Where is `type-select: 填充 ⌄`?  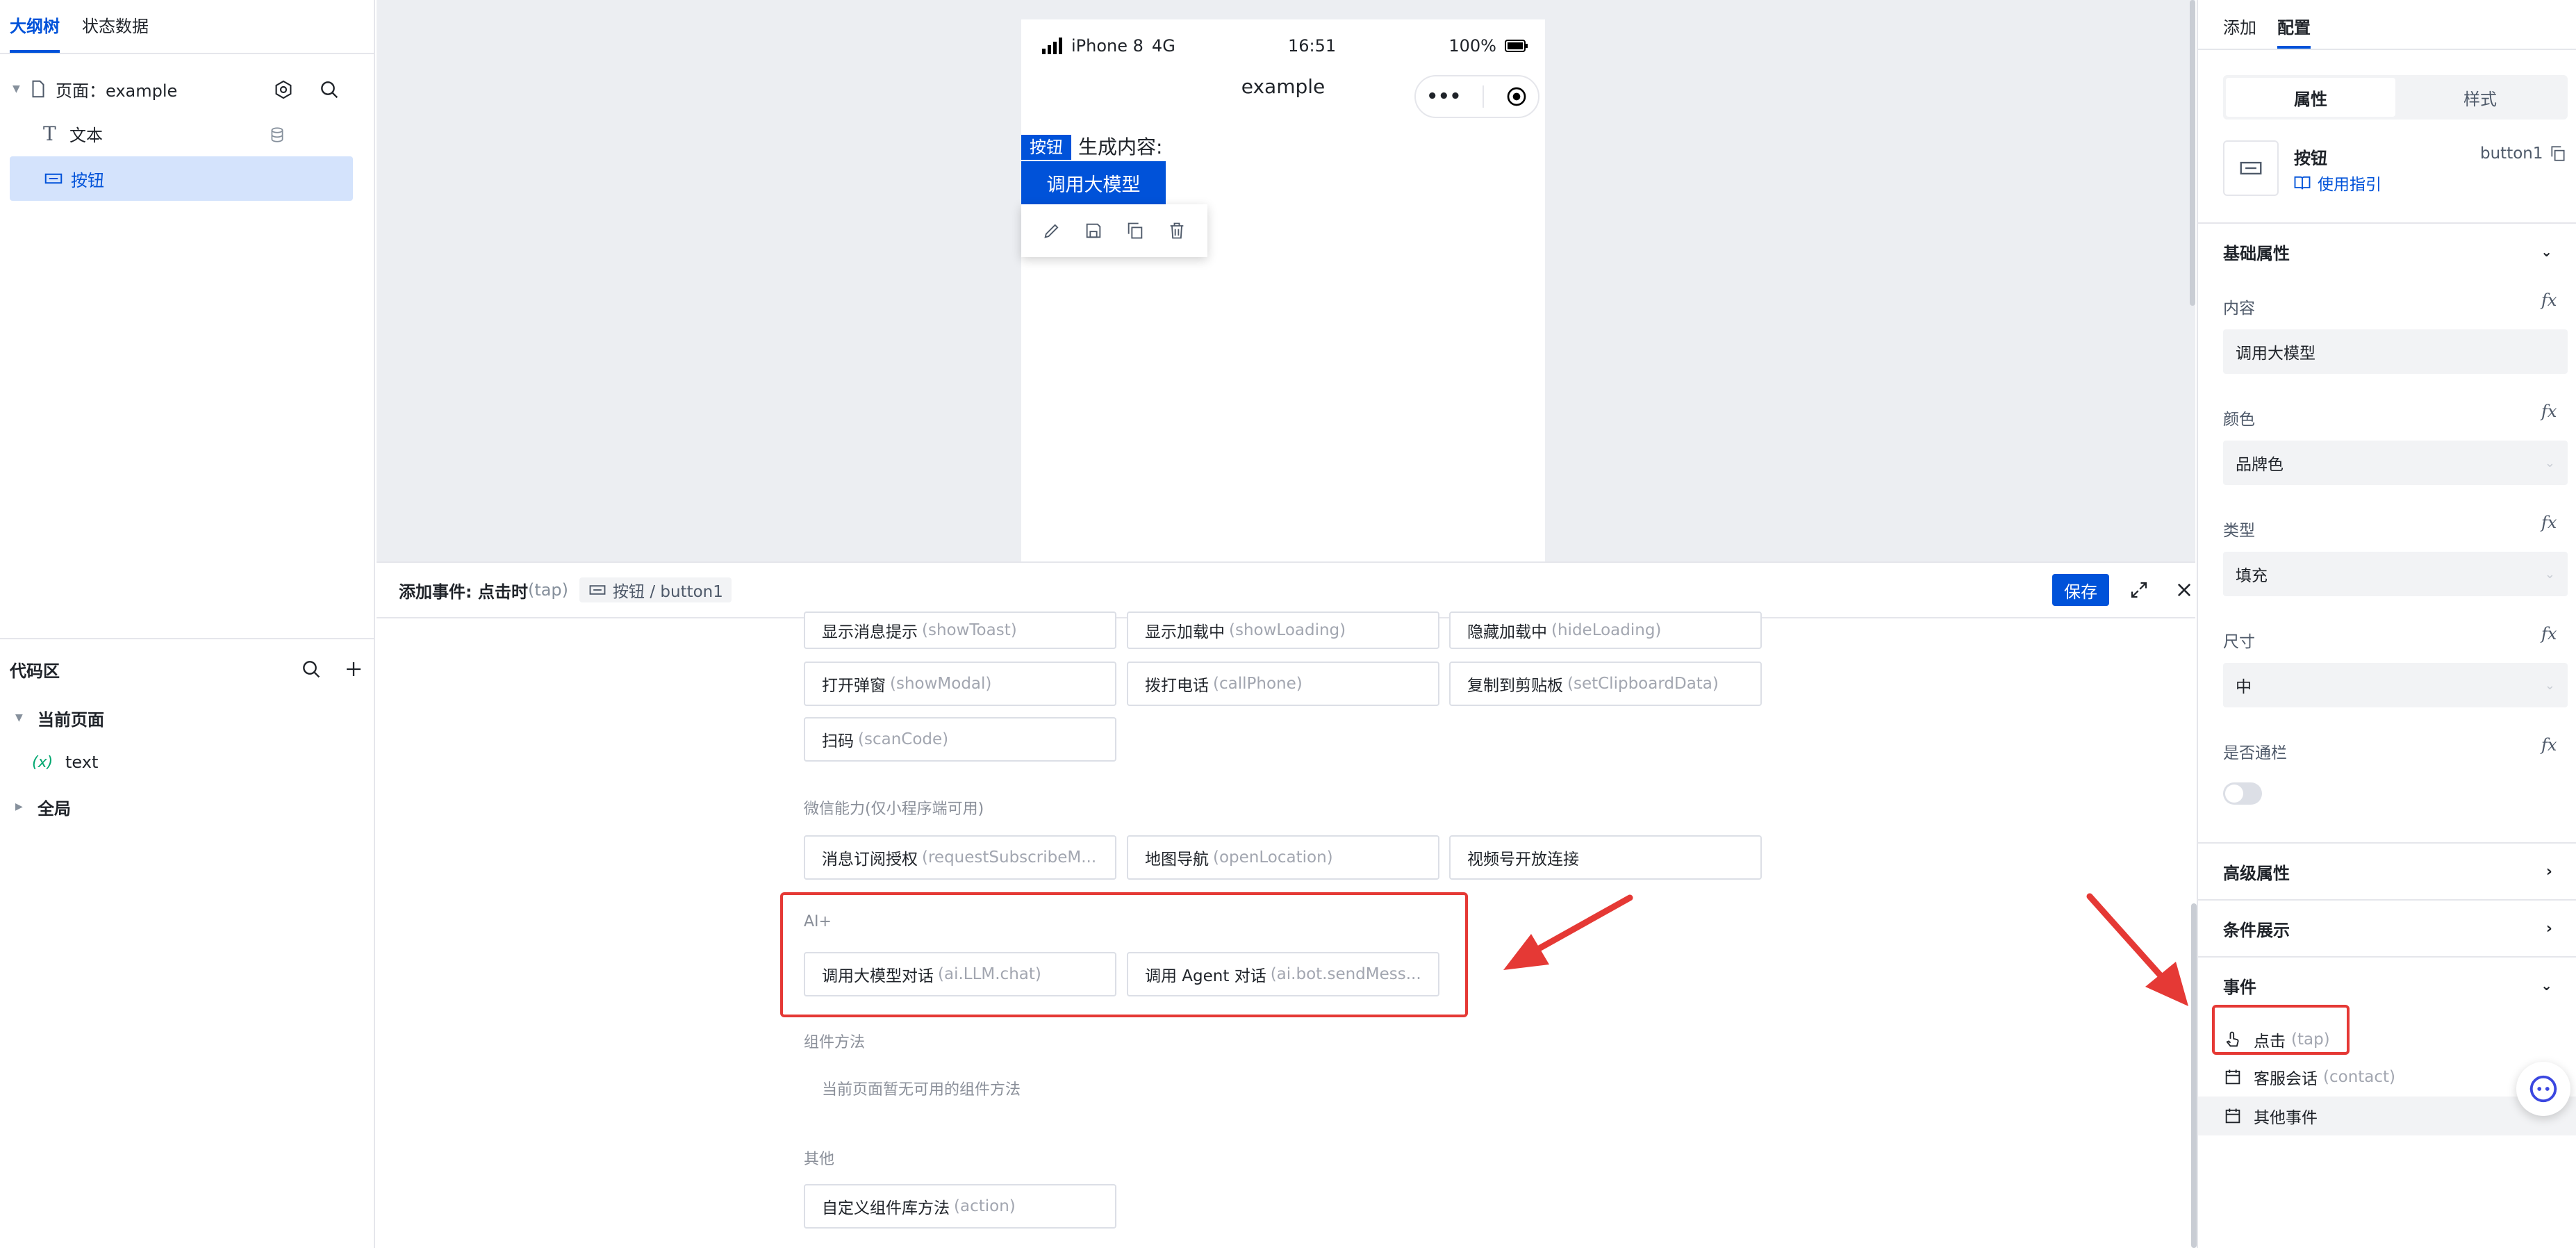 type-select: 填充 ⌄ is located at coordinates (2396, 574).